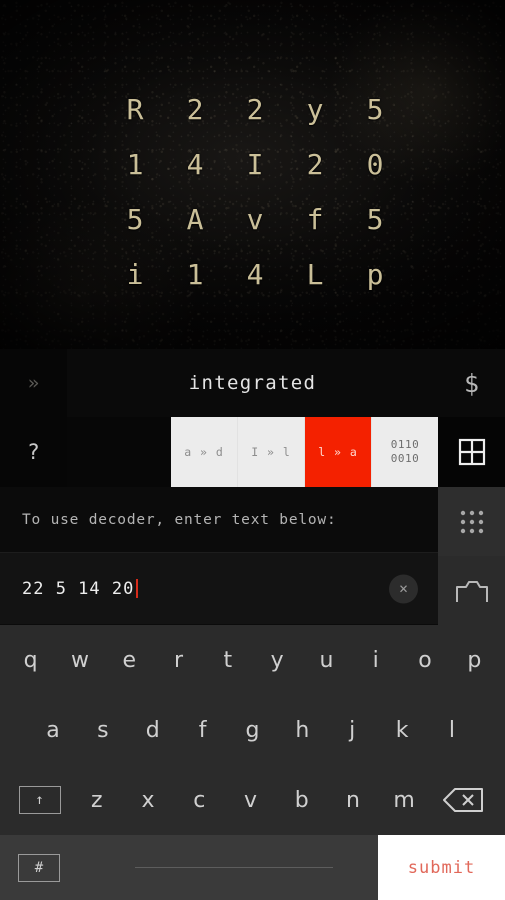  Describe the element at coordinates (302, 800) in the screenshot. I see `key-b: b` at that location.